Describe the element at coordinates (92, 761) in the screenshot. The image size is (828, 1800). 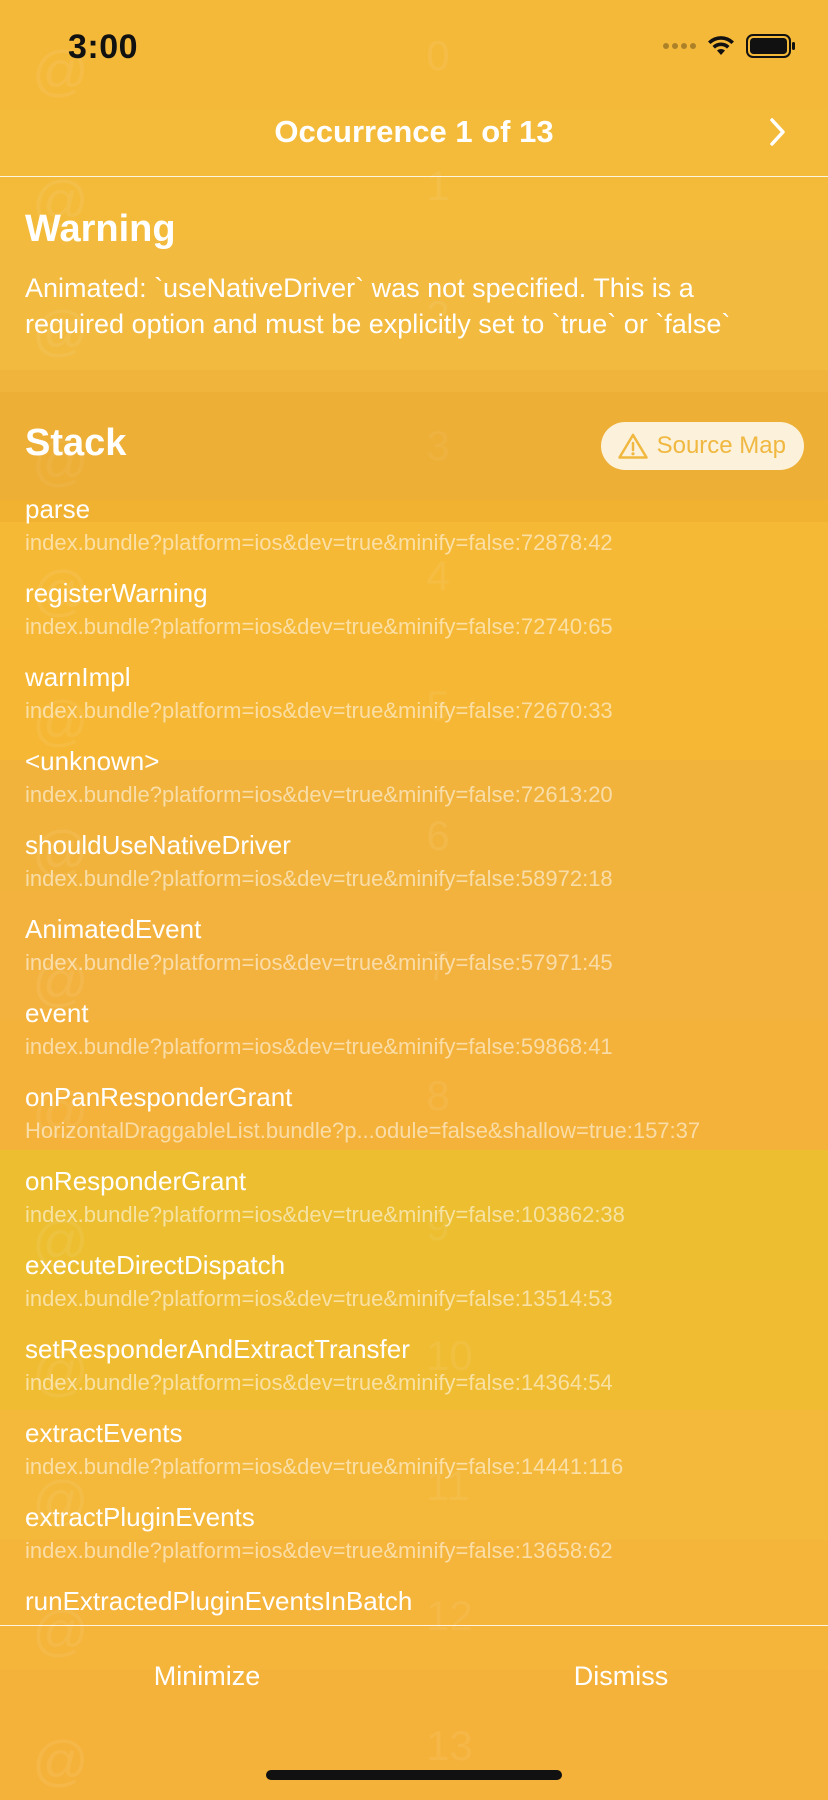
I see `stack-frame-method: <unknown>` at that location.